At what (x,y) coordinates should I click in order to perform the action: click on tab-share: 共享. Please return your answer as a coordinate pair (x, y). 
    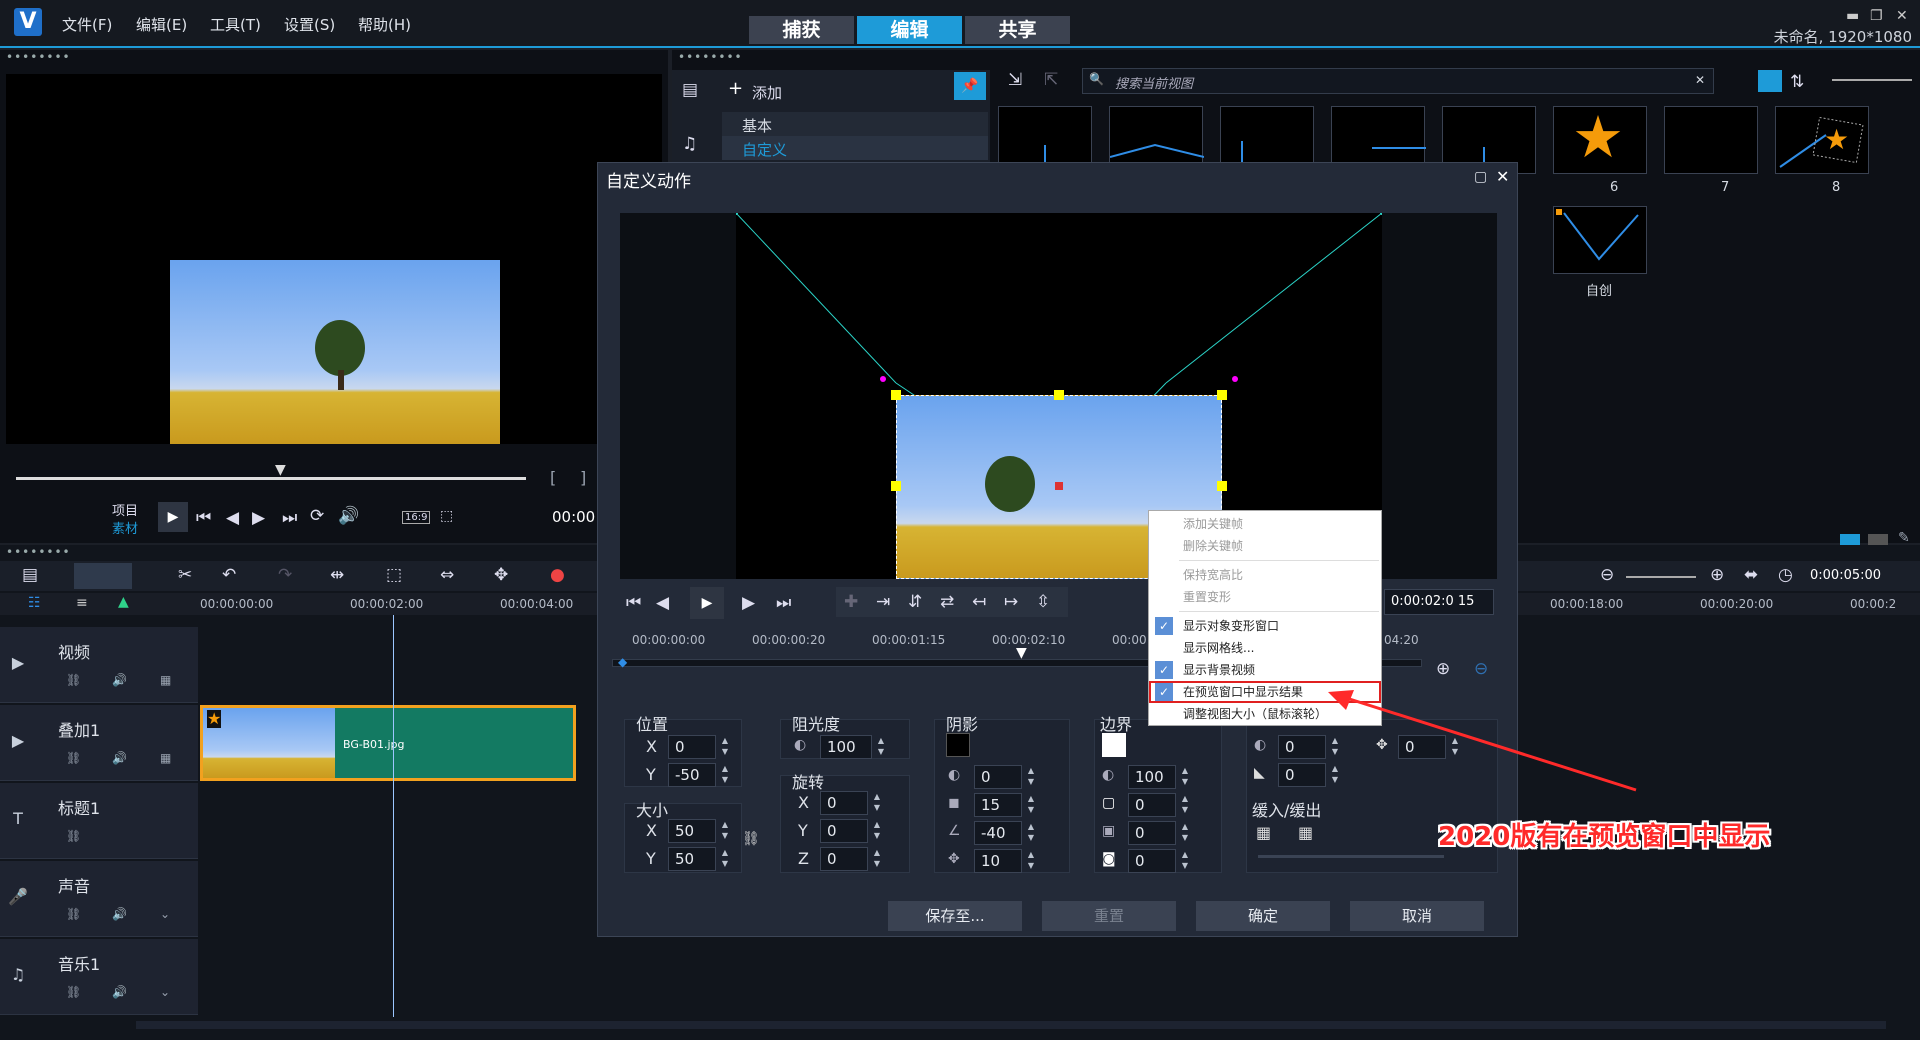
    Looking at the image, I should click on (1017, 30).